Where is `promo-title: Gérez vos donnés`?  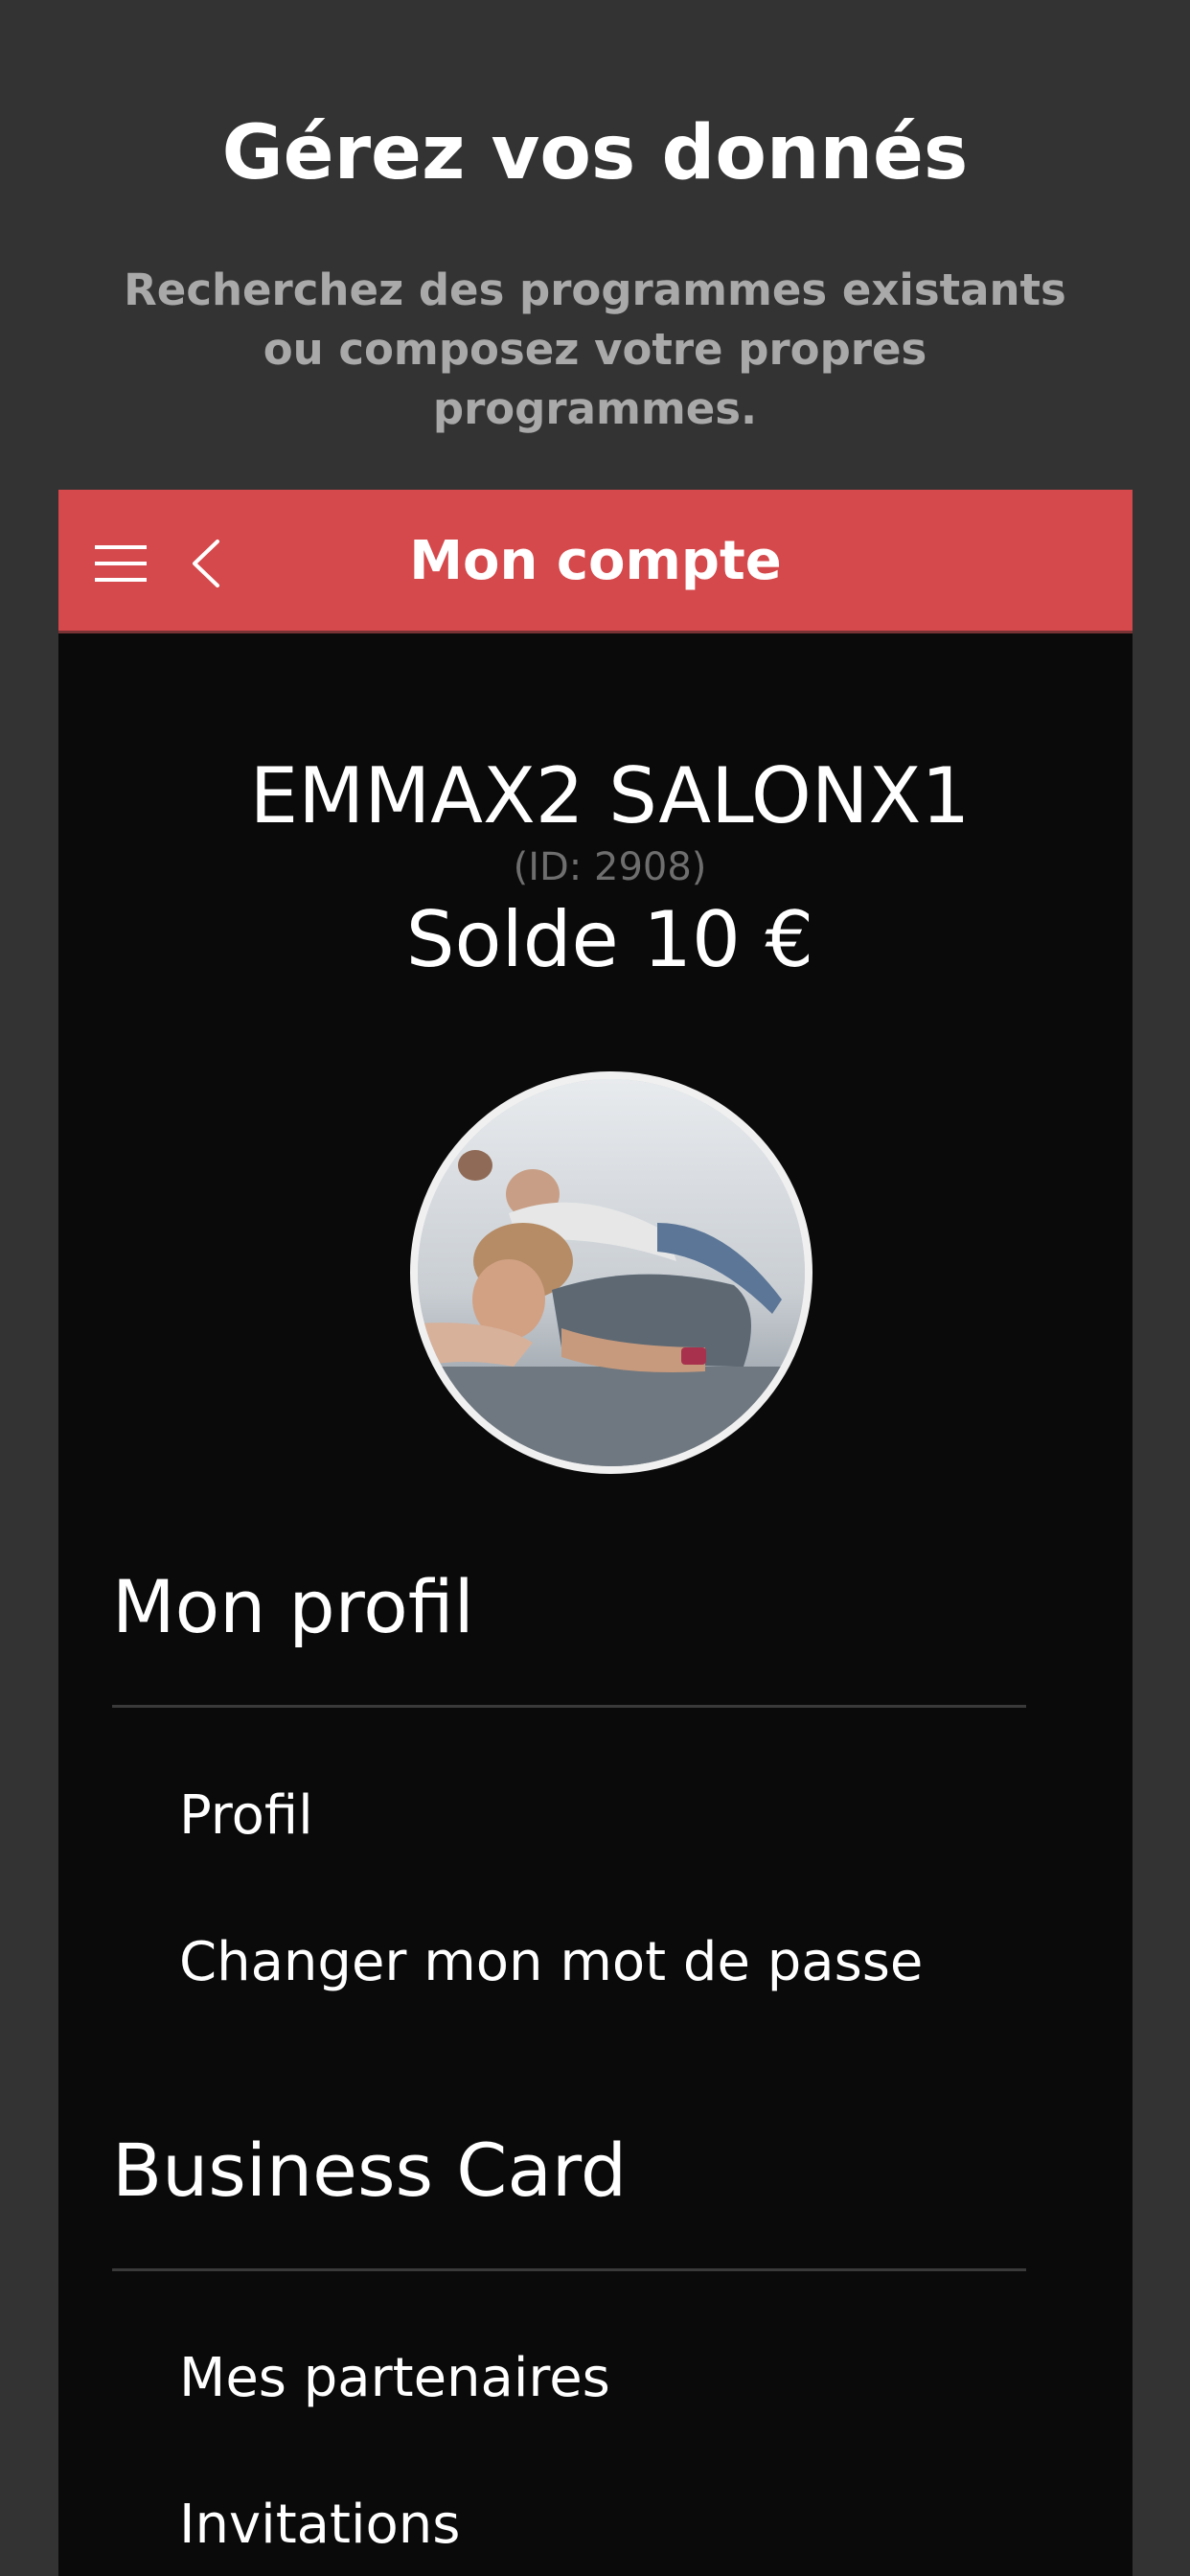 promo-title: Gérez vos donnés is located at coordinates (595, 153).